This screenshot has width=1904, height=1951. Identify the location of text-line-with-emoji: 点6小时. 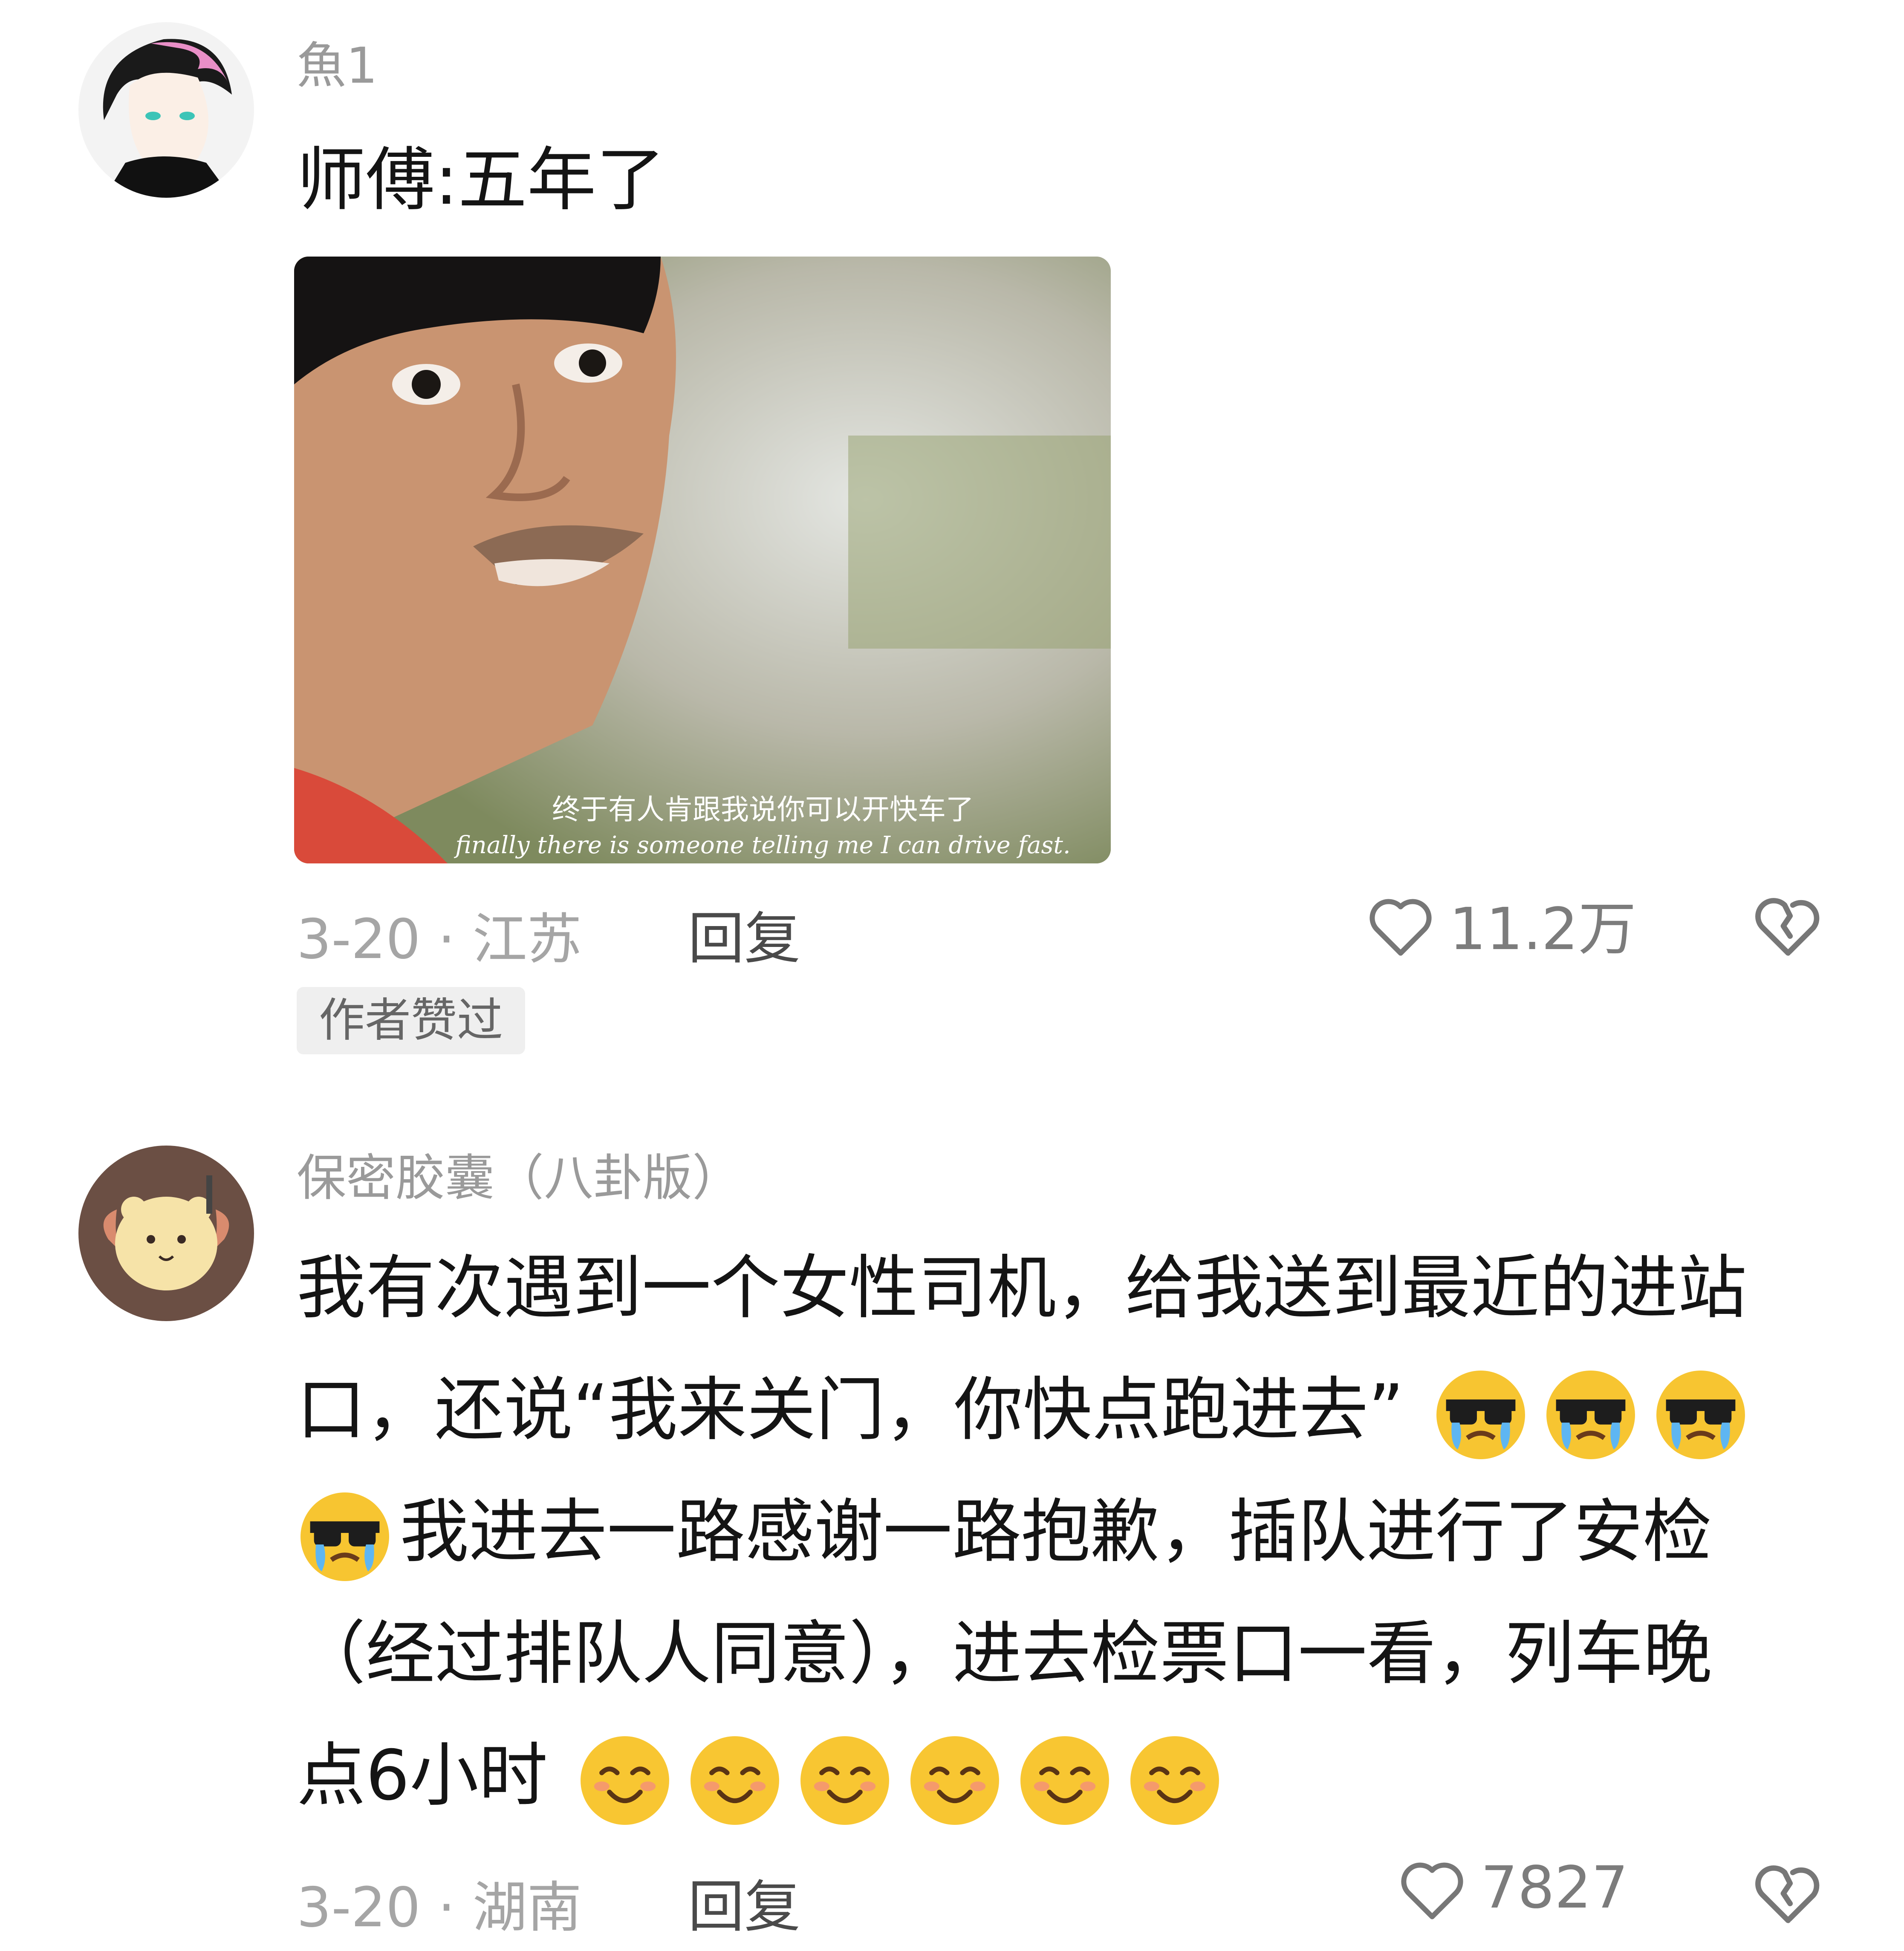
(1026, 1776).